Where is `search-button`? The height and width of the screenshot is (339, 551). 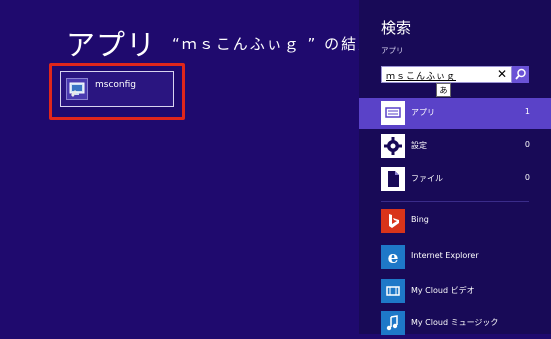
search-button is located at coordinates (520, 74).